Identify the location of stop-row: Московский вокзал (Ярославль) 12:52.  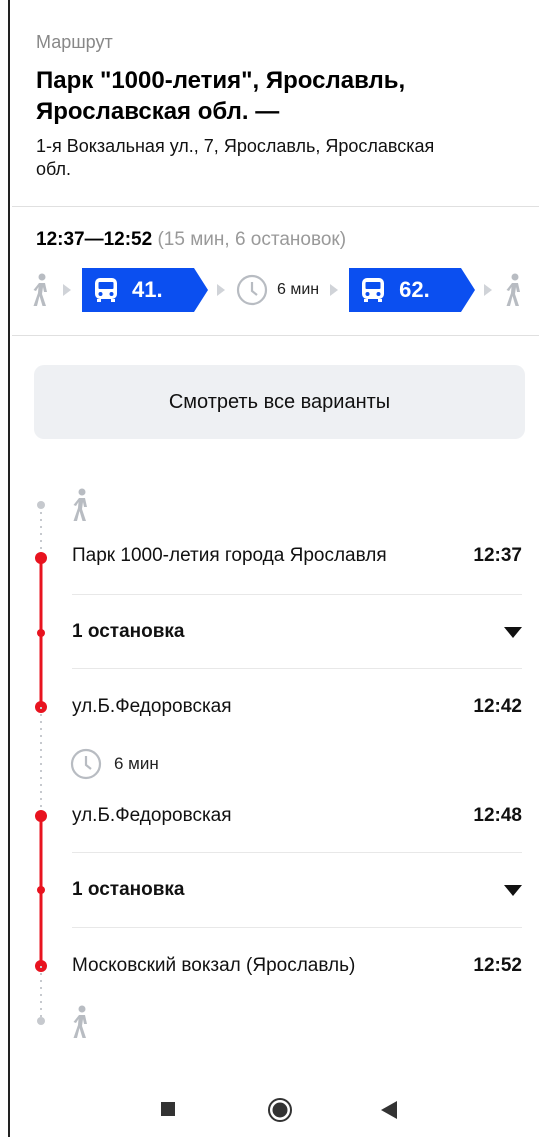
(297, 966).